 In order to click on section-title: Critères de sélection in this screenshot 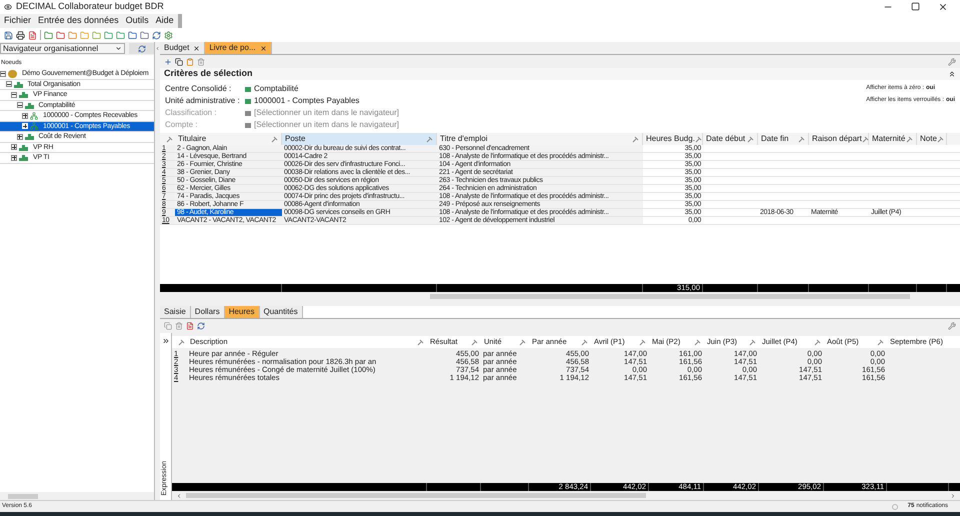, I will do `click(208, 73)`.